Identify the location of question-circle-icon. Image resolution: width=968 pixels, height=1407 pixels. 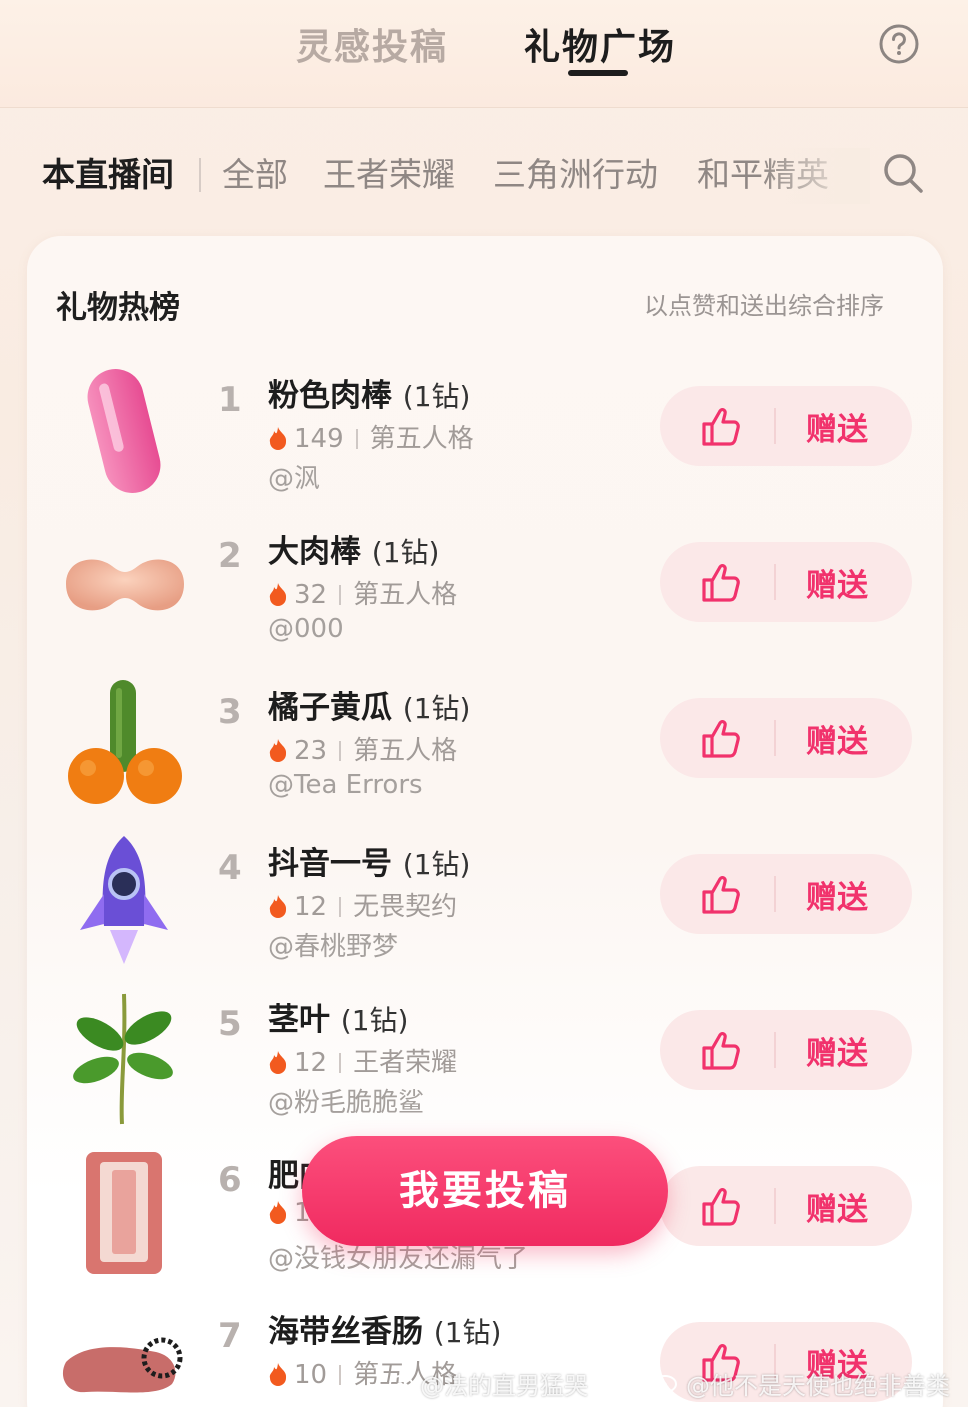
(899, 44).